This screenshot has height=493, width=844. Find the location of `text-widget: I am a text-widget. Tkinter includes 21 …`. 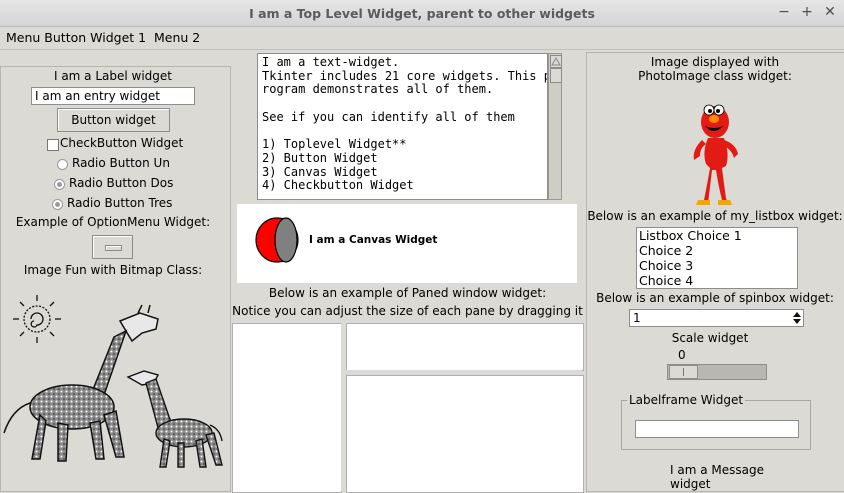

text-widget: I am a text-widget. Tkinter includes 21 … is located at coordinates (402, 126).